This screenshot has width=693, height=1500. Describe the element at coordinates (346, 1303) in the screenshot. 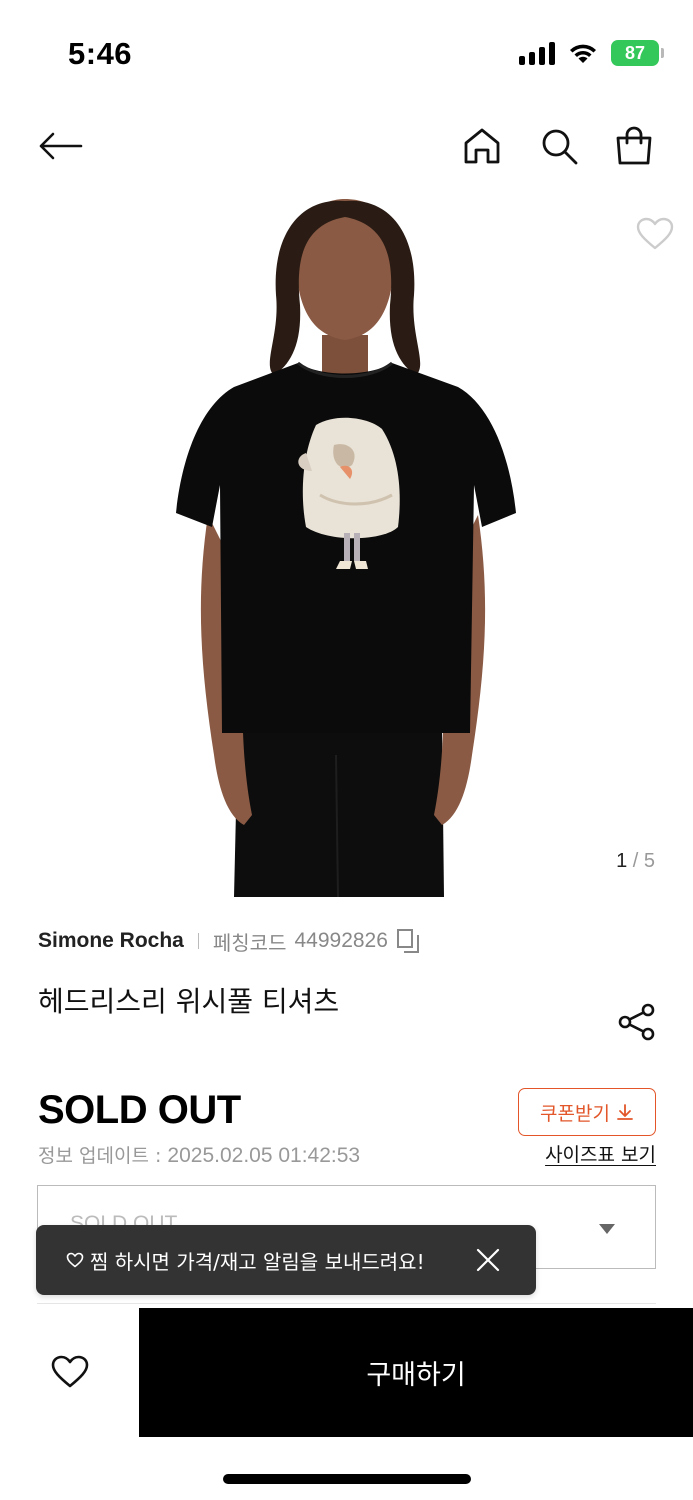

I see `section-divider` at that location.